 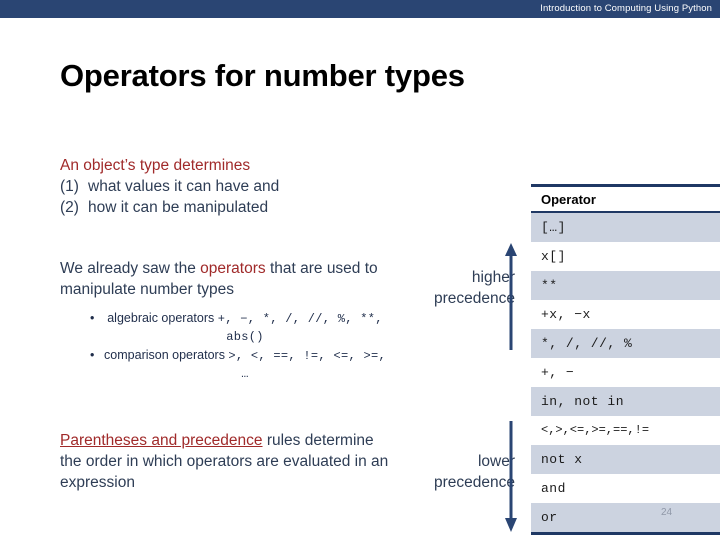 I want to click on table-row: **, so click(x=625, y=285).